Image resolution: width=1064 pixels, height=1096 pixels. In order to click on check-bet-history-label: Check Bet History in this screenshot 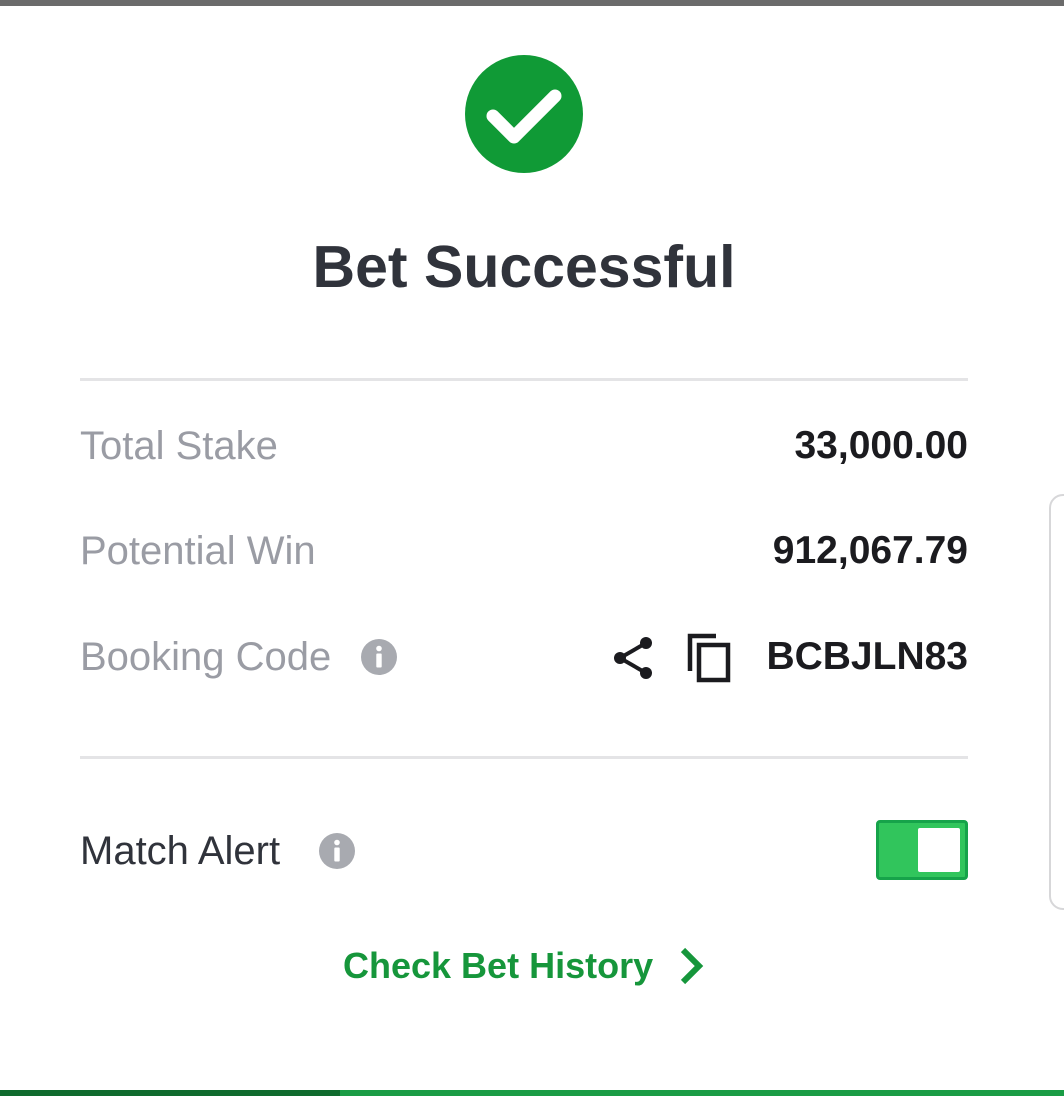, I will do `click(498, 965)`.